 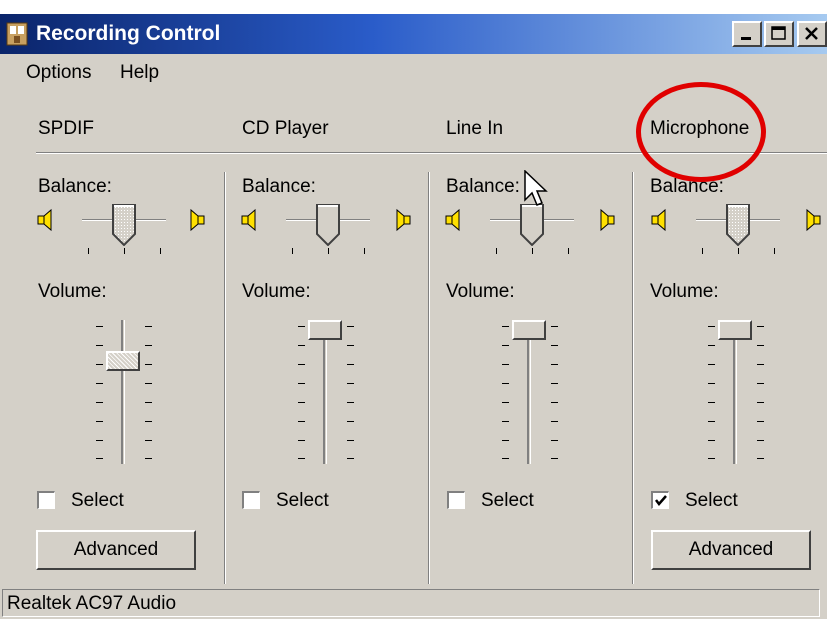 I want to click on screen-margin, so click(x=413, y=7).